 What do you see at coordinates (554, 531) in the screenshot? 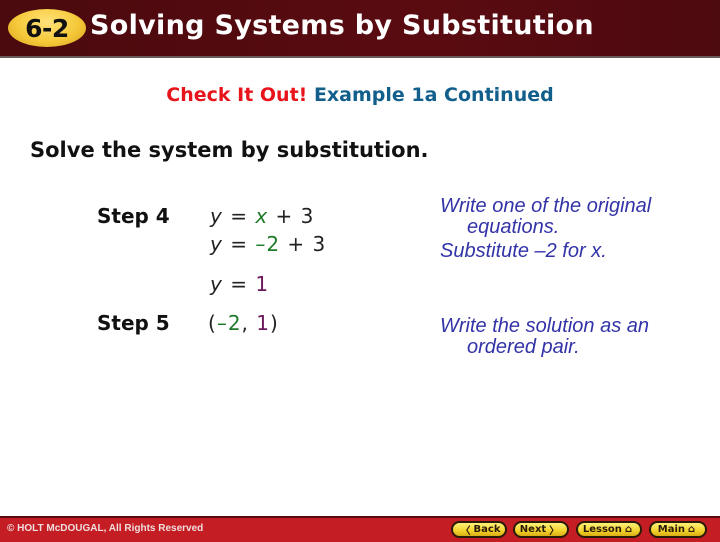
I see `chevron-right-icon: 〉` at bounding box center [554, 531].